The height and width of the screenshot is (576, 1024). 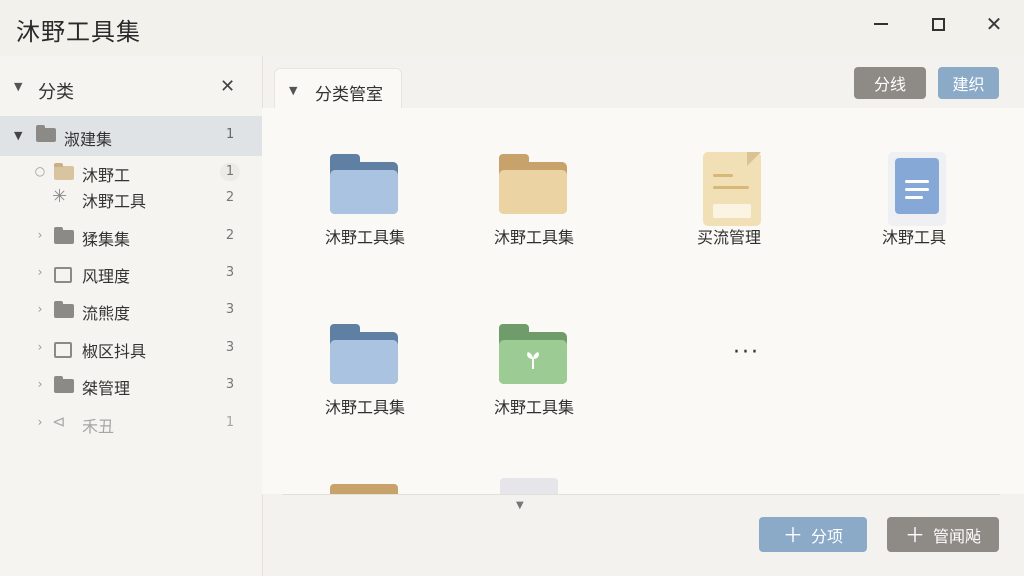 I want to click on sidebar-close-icon: ✕, so click(x=227, y=86).